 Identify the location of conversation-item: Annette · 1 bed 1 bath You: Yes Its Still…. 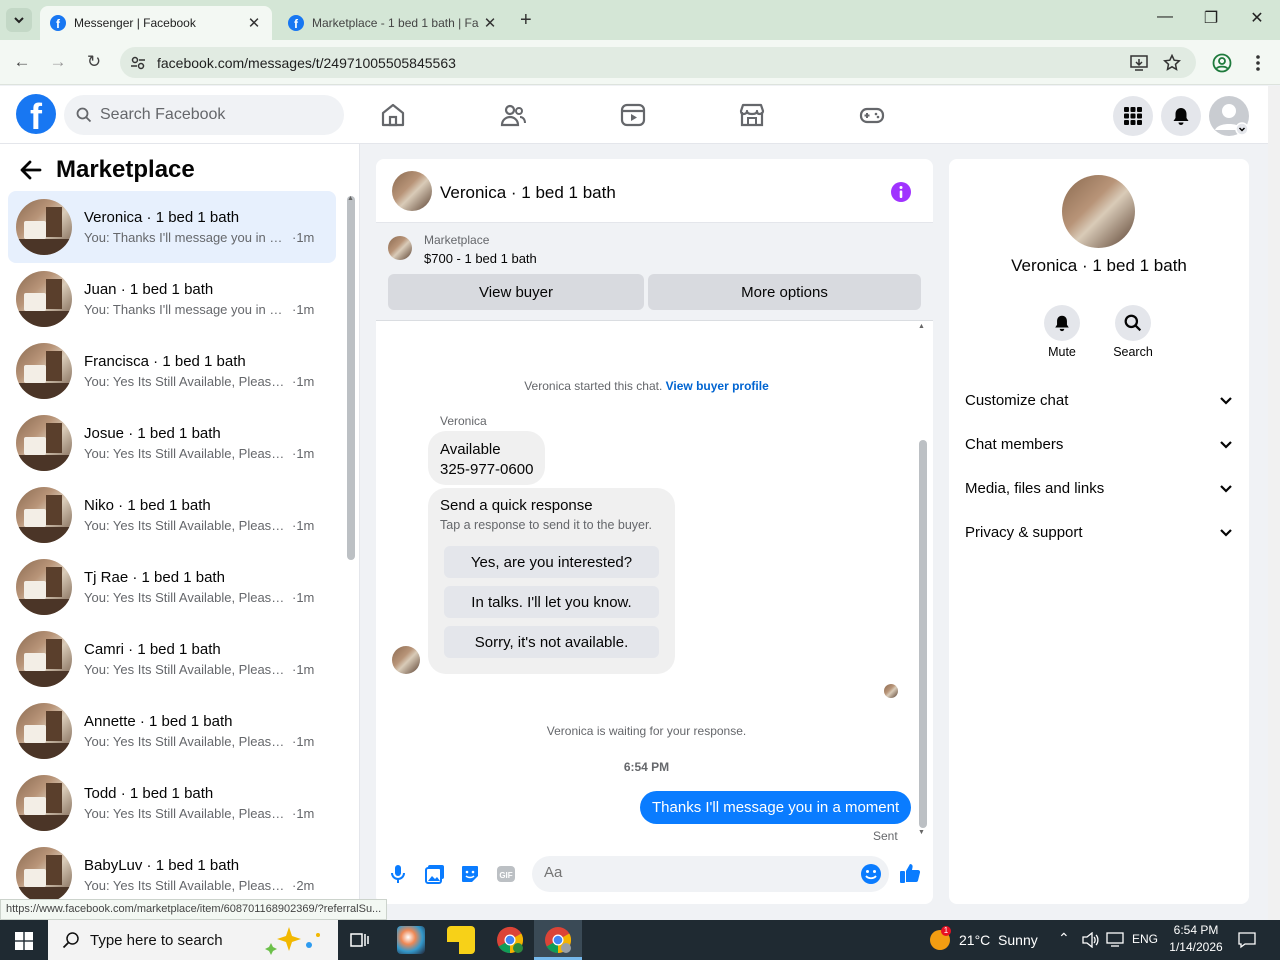
(172, 731).